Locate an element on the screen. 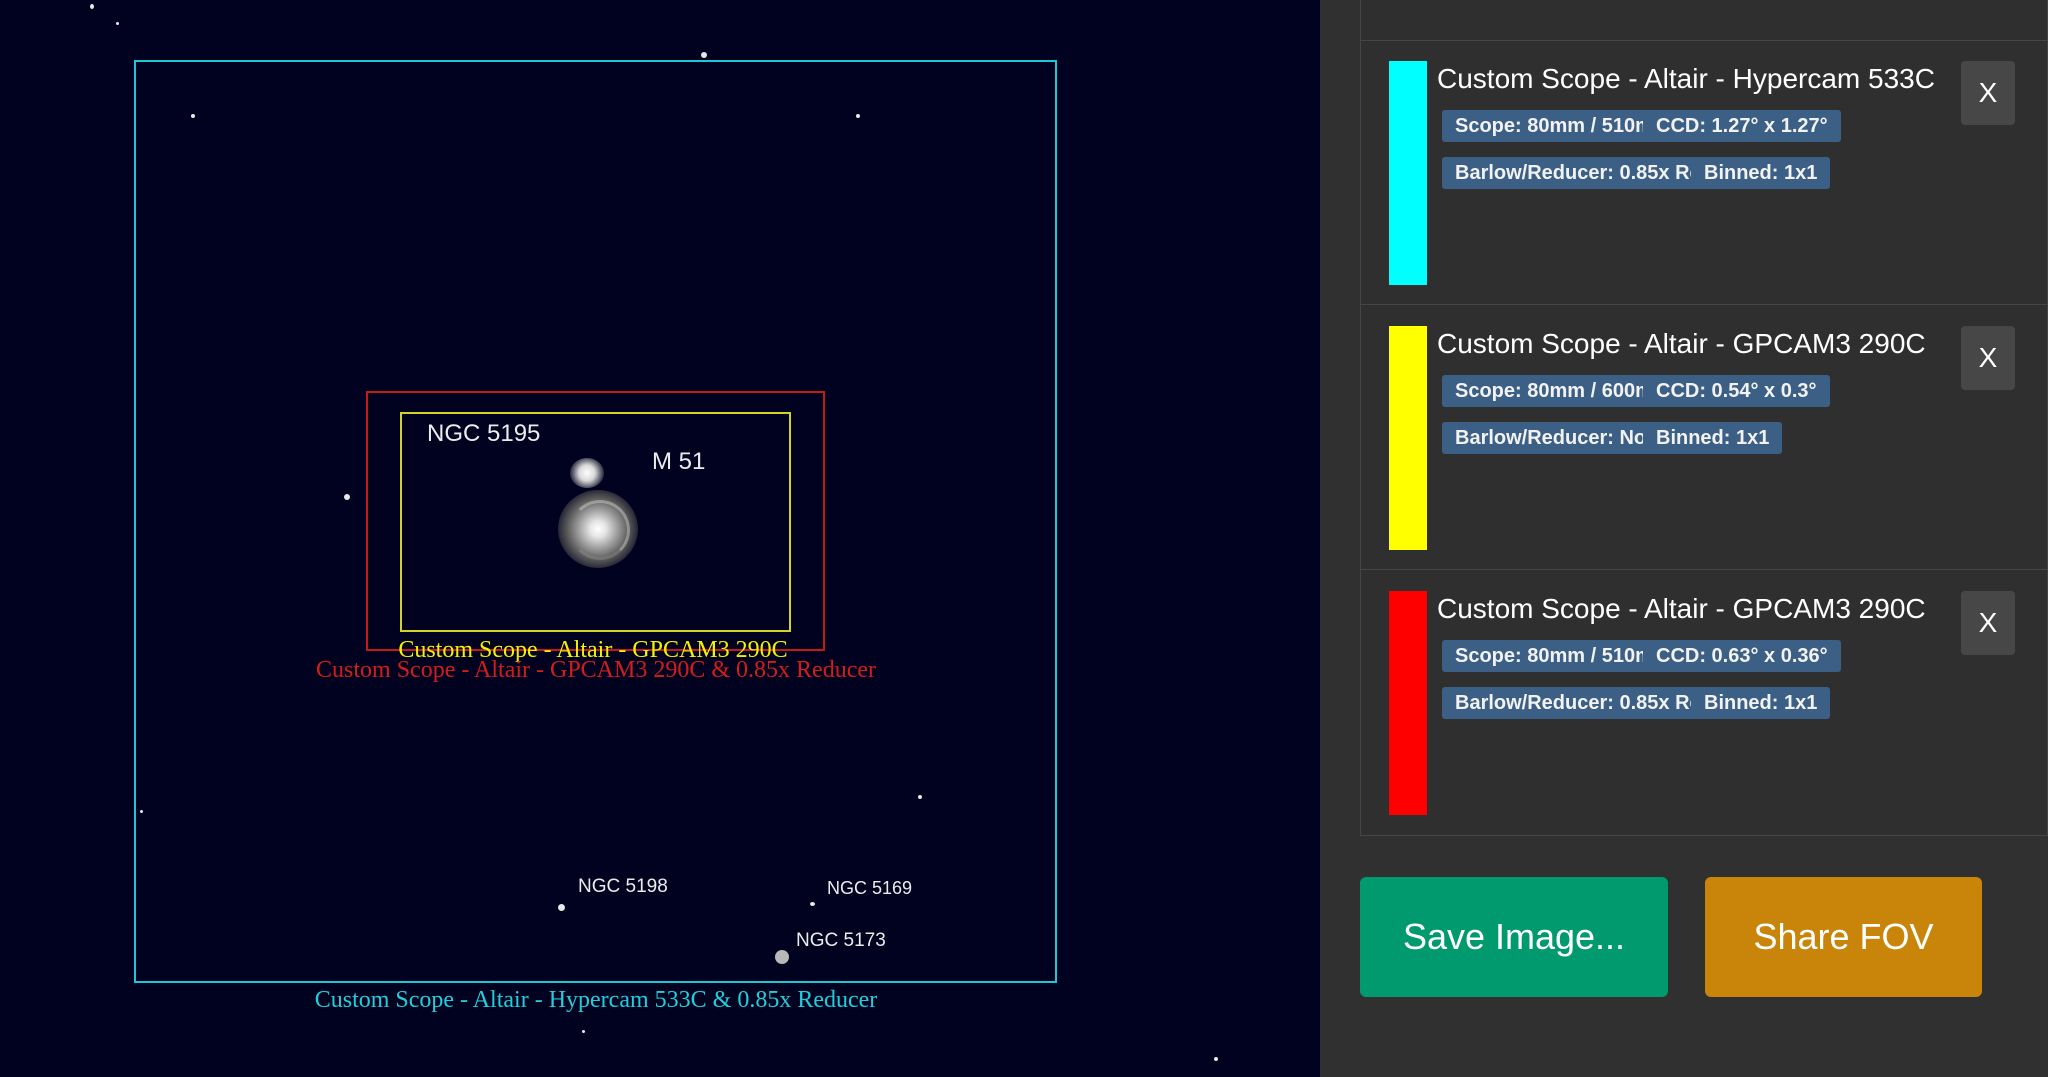 Image resolution: width=2048 pixels, height=1077 pixels. share-fov-button: Share FOV is located at coordinates (1843, 937).